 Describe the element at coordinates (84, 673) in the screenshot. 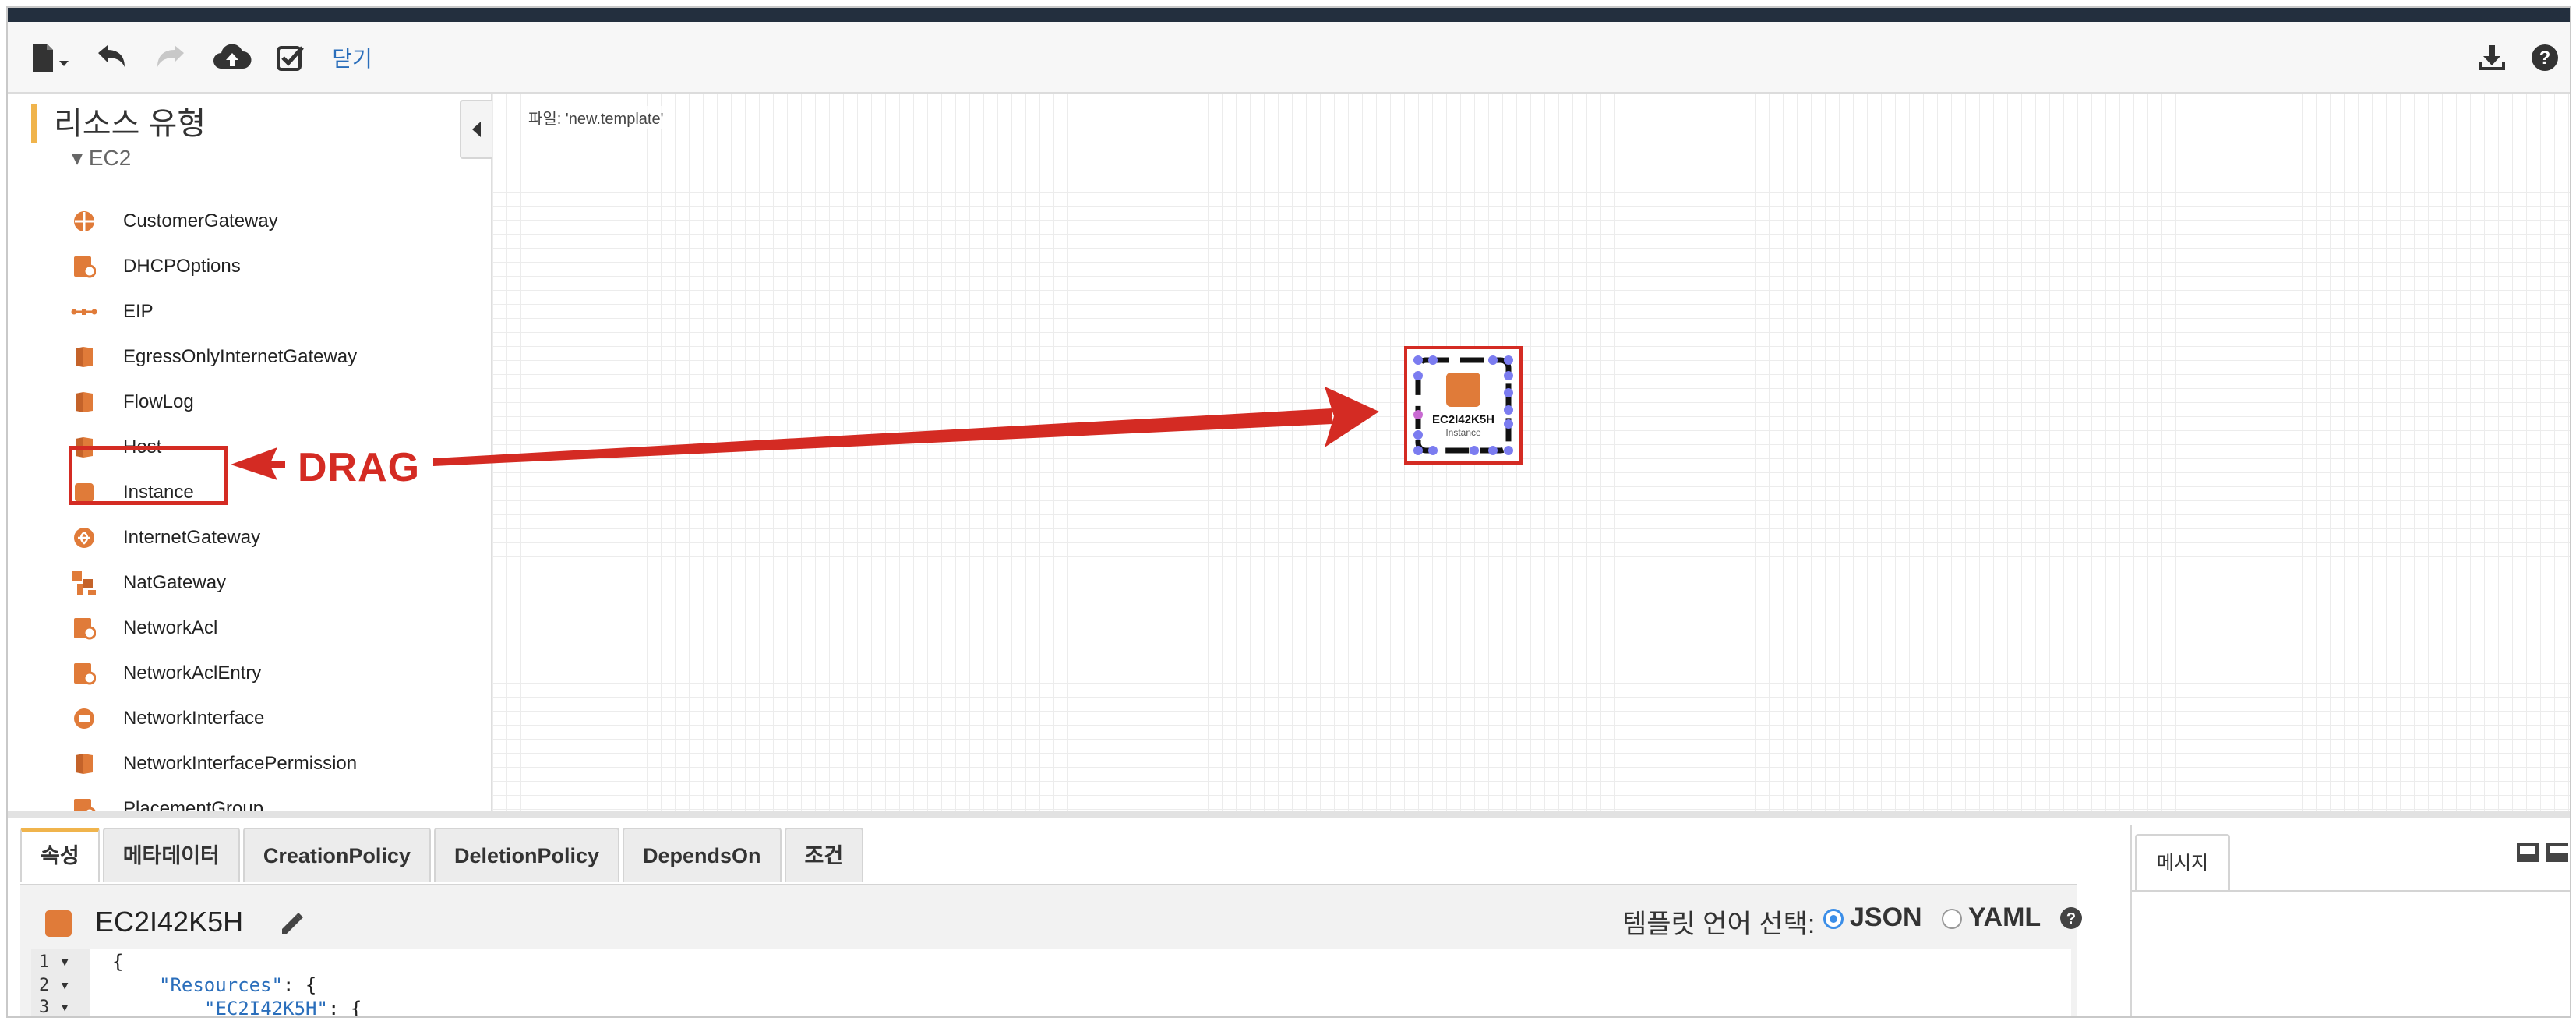

I see `network-acl-entry-icon` at that location.